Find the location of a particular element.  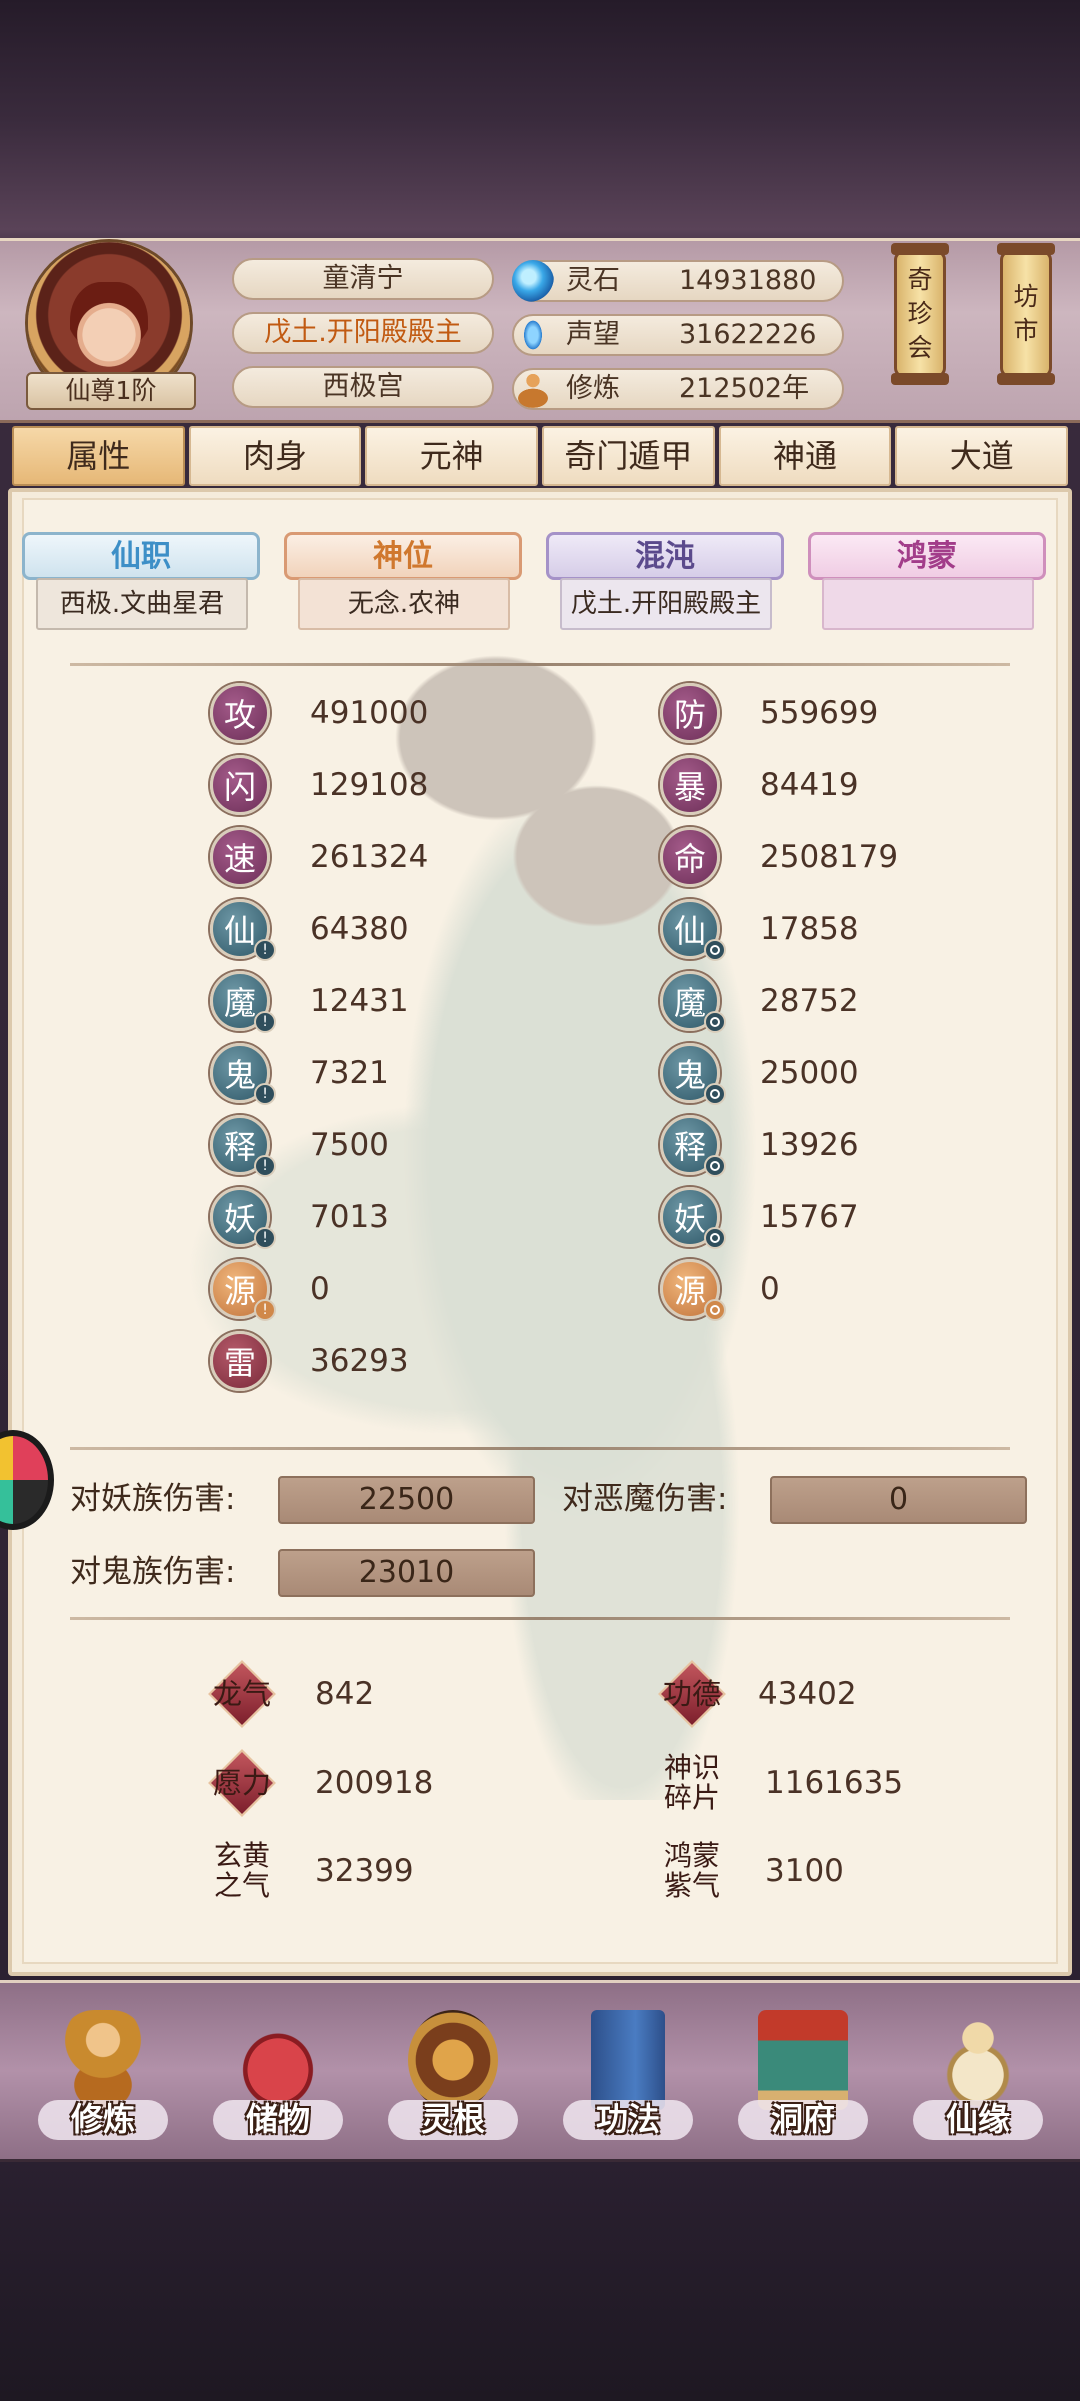

stat-value: 7013 is located at coordinates (349, 1217).